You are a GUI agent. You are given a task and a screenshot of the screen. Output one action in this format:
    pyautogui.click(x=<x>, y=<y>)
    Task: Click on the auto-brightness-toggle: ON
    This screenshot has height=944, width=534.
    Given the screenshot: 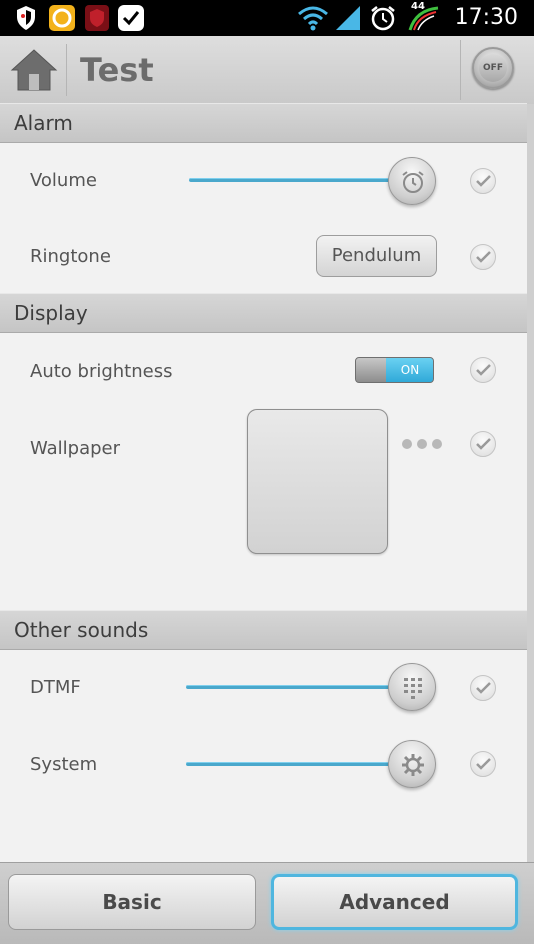 What is the action you would take?
    pyautogui.click(x=394, y=370)
    